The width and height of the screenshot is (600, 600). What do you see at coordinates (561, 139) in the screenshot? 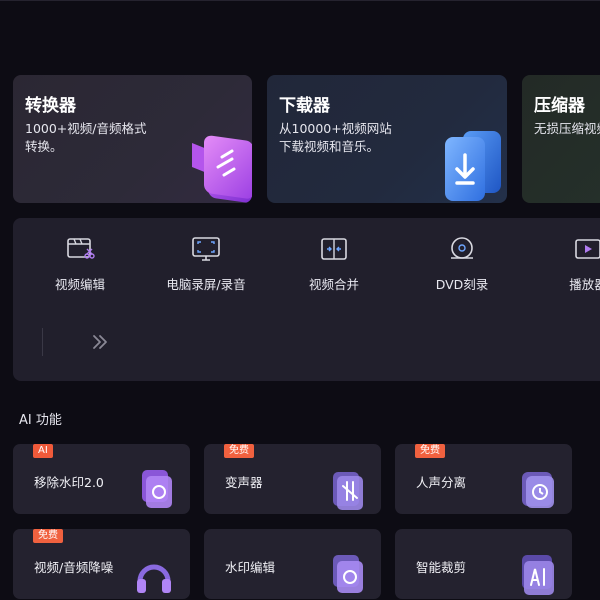
I see `compressor-card: 压缩器 无损压缩视频文件。` at bounding box center [561, 139].